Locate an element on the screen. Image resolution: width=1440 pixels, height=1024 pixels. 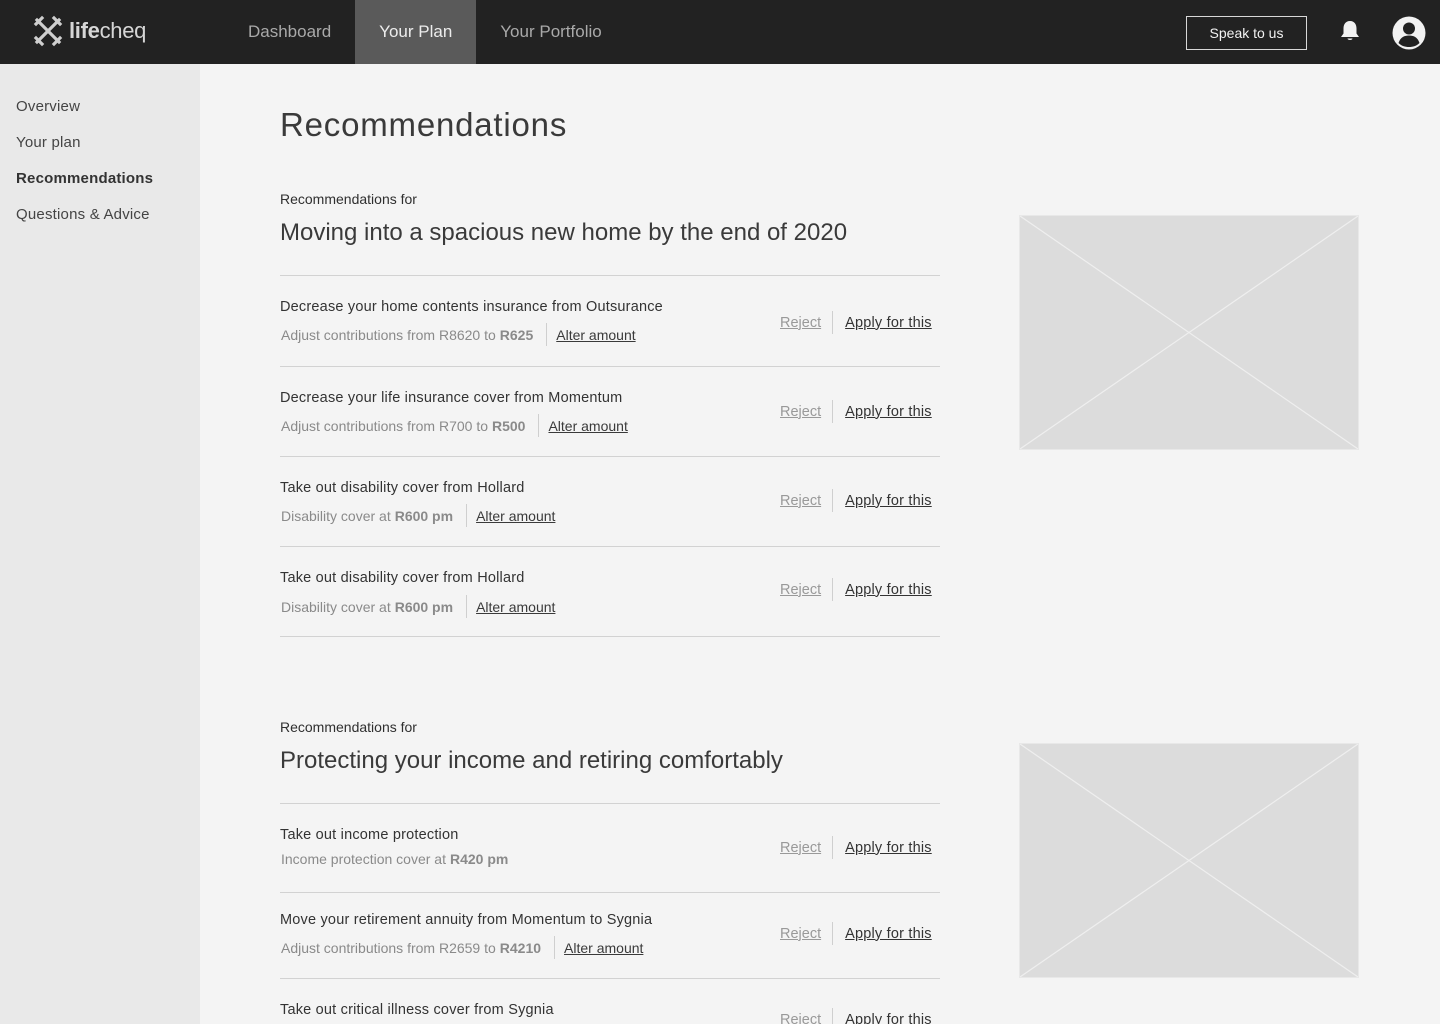
rec-amount: R500 is located at coordinates (509, 425).